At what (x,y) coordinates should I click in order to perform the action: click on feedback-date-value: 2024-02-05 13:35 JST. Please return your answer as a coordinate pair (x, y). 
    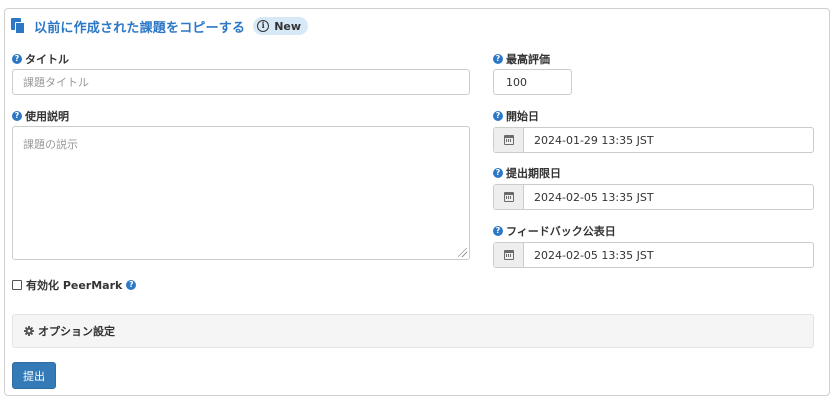
    Looking at the image, I should click on (594, 255).